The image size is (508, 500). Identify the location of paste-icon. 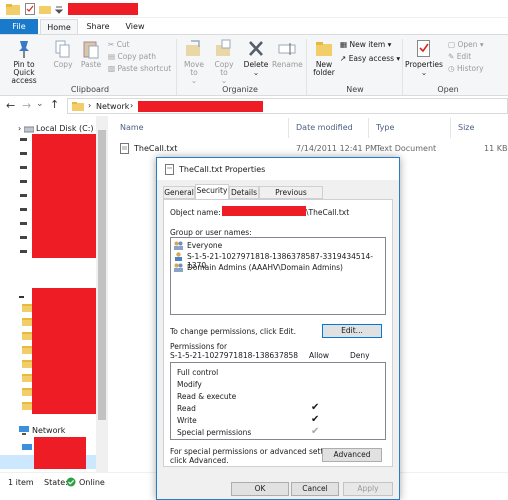
(91, 50).